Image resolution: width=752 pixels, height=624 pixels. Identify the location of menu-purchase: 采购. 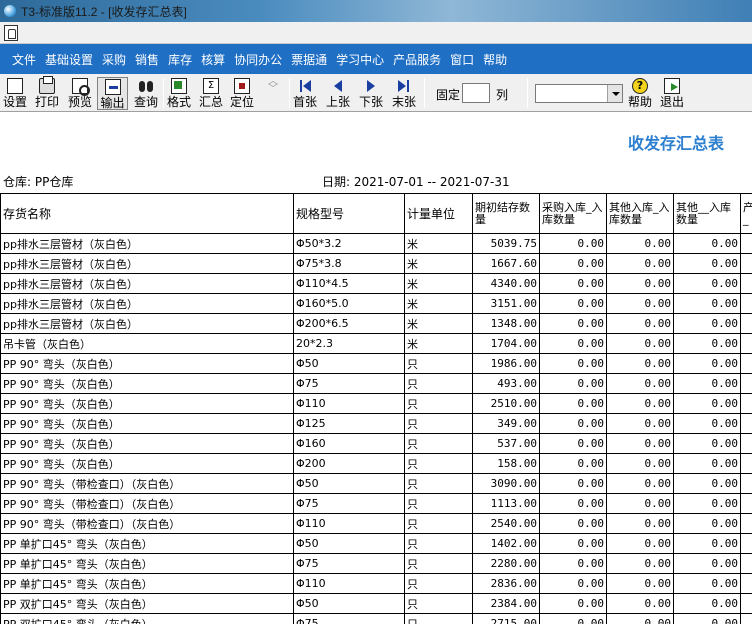
(114, 59).